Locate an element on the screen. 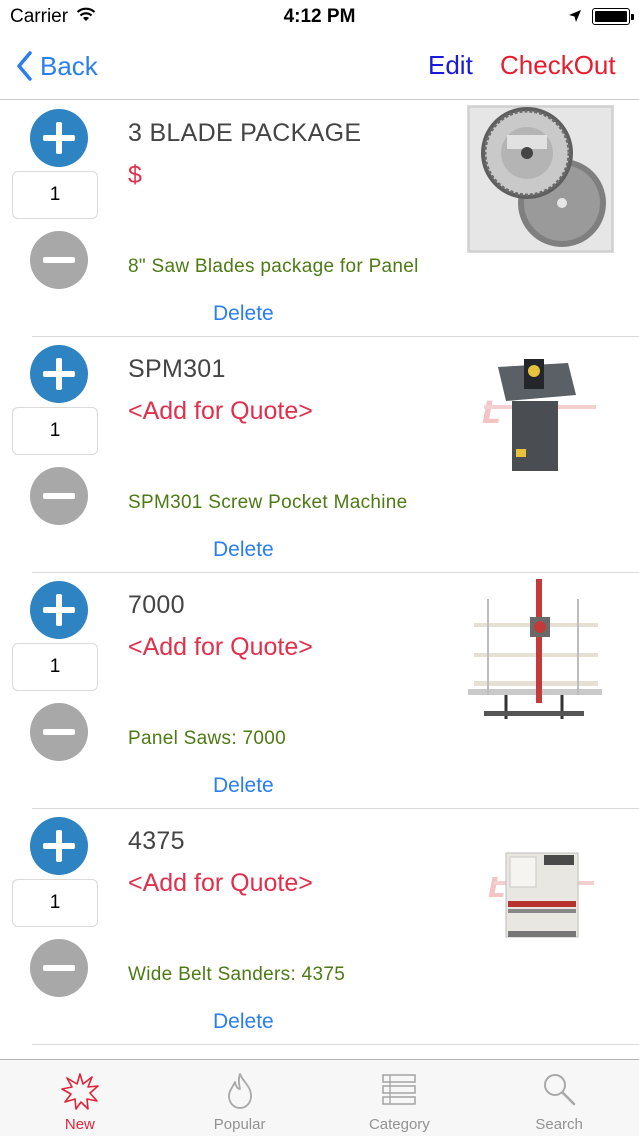 This screenshot has height=1136, width=639. tab-category: Category is located at coordinates (400, 1098).